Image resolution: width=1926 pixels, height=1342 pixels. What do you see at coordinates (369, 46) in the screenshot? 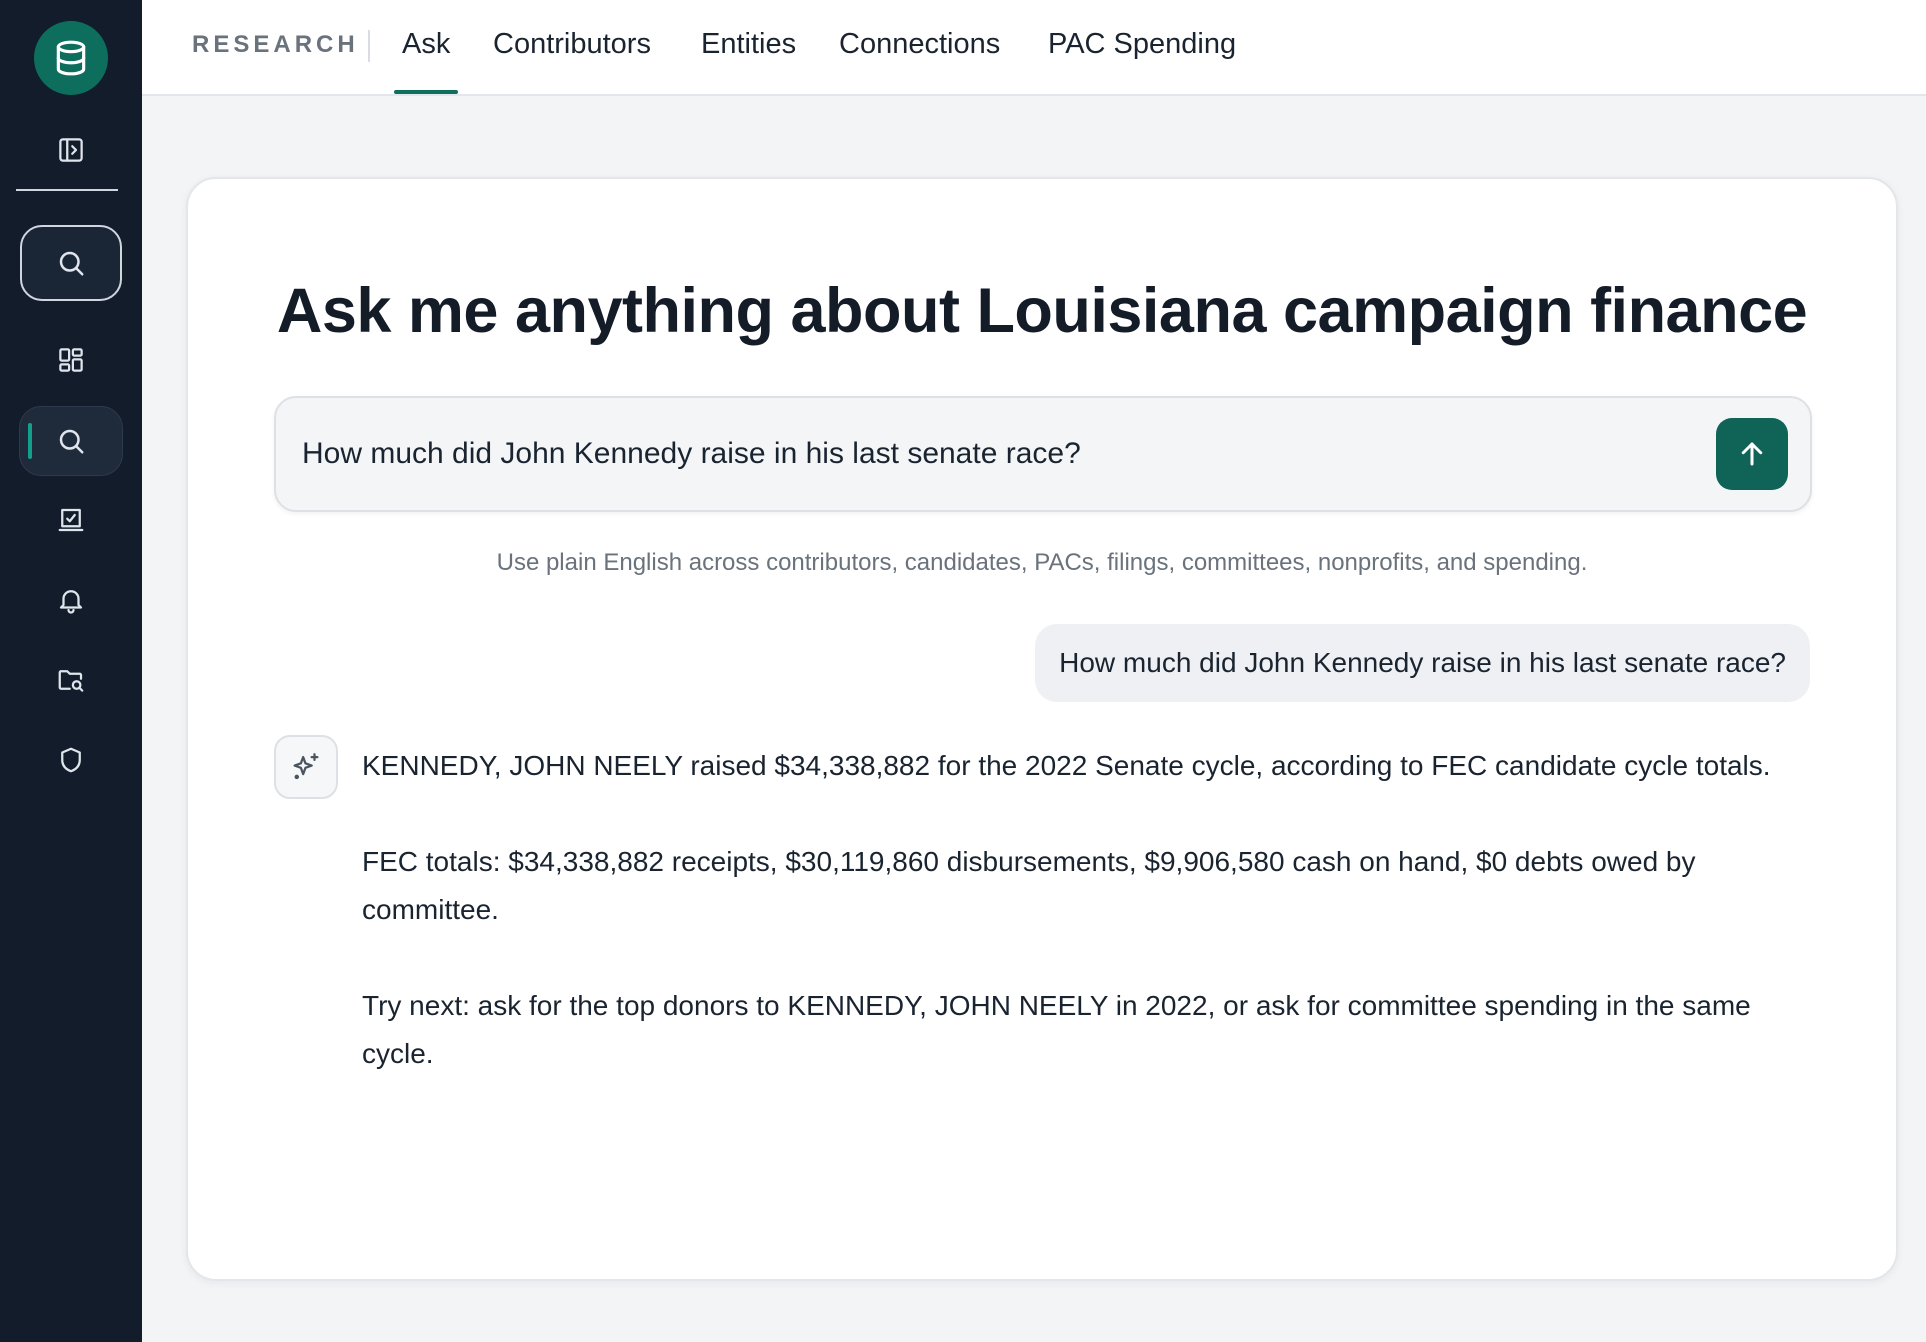
I see `brand-divider` at bounding box center [369, 46].